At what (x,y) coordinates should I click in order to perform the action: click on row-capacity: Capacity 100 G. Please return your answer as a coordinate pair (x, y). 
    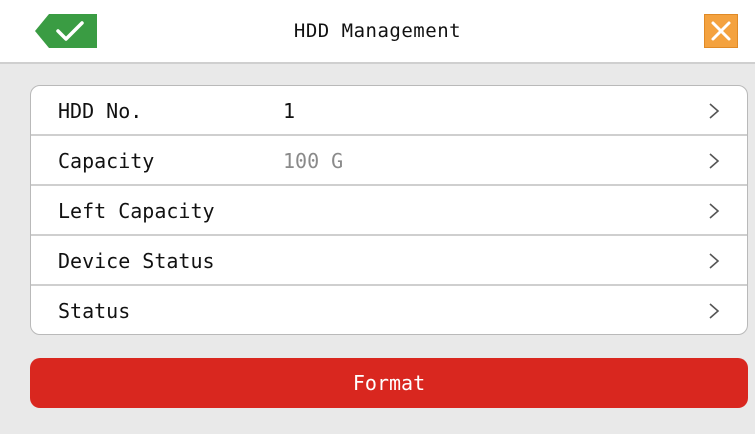
    Looking at the image, I should click on (389, 161).